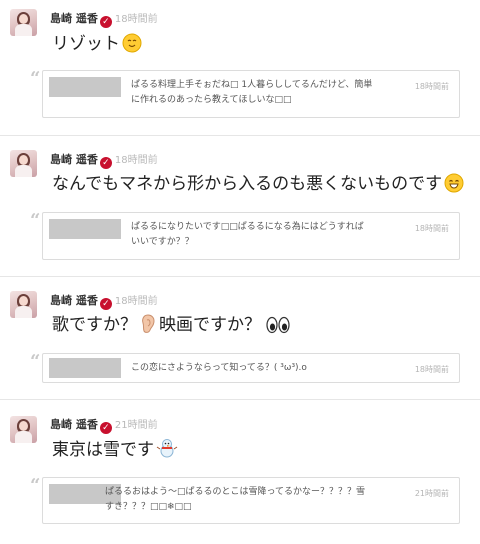 The image size is (480, 544). I want to click on message-text: なんでもマネから形から入るのも悪くないものです, so click(247, 184).